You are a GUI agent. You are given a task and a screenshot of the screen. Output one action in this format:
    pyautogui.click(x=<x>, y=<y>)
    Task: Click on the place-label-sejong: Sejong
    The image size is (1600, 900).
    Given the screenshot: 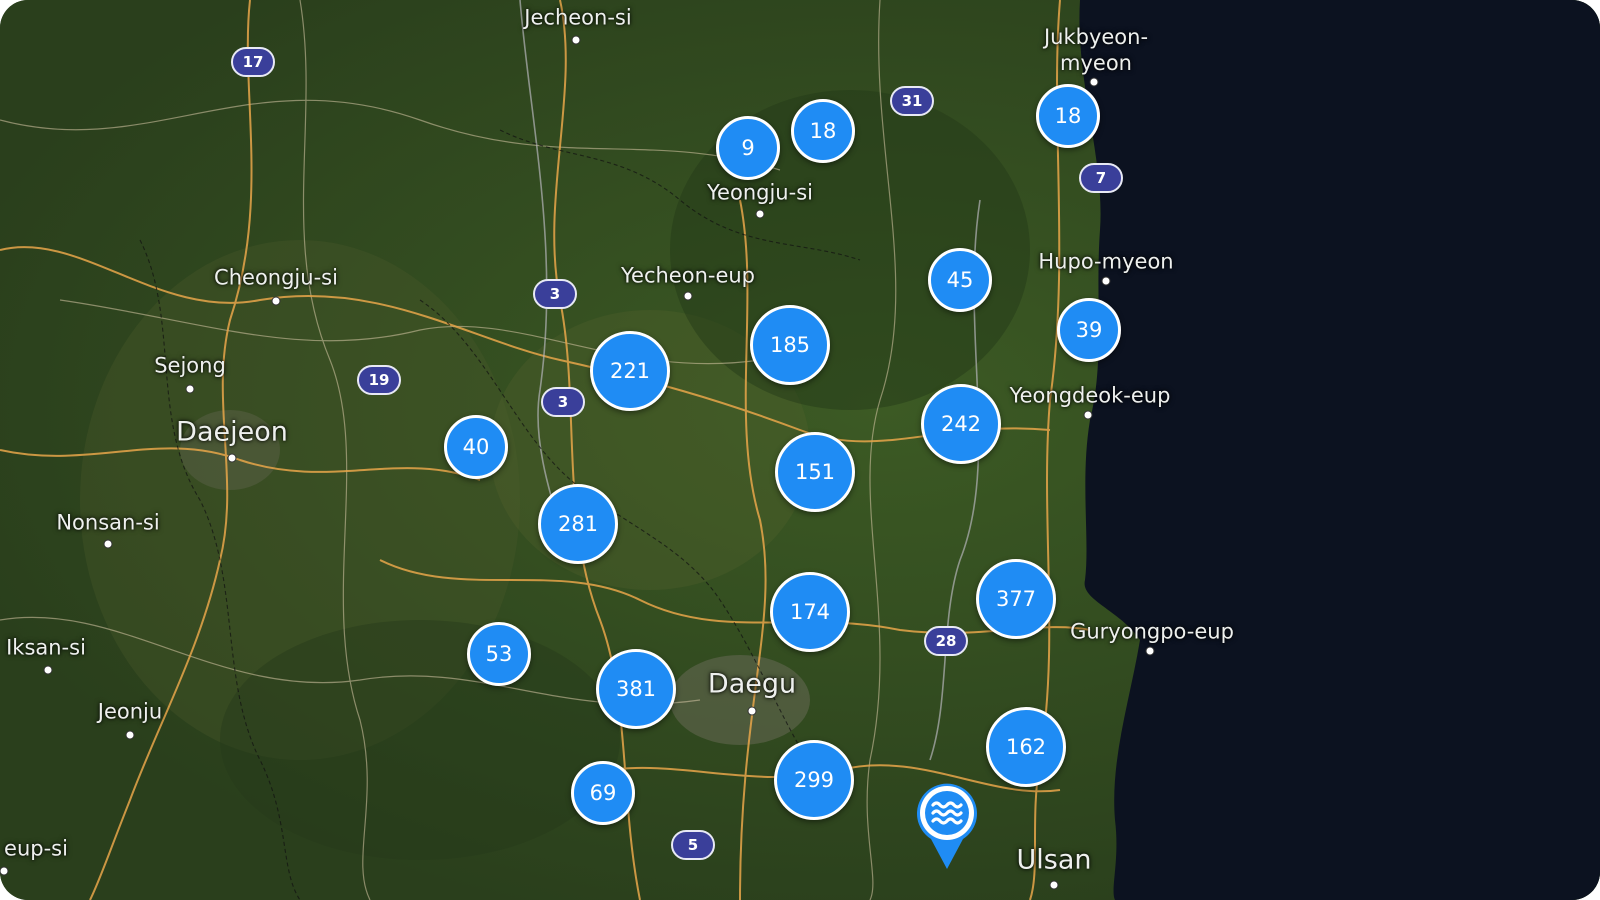 What is the action you would take?
    pyautogui.click(x=190, y=365)
    